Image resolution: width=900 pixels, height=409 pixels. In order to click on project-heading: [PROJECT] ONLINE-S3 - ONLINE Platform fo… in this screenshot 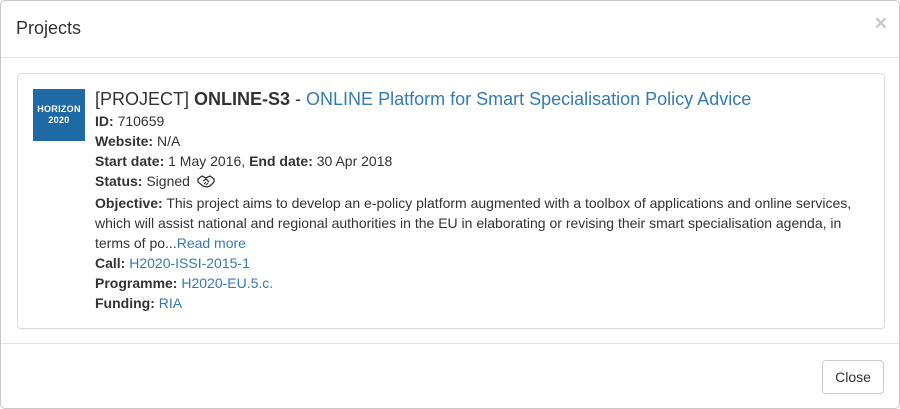, I will do `click(485, 99)`.